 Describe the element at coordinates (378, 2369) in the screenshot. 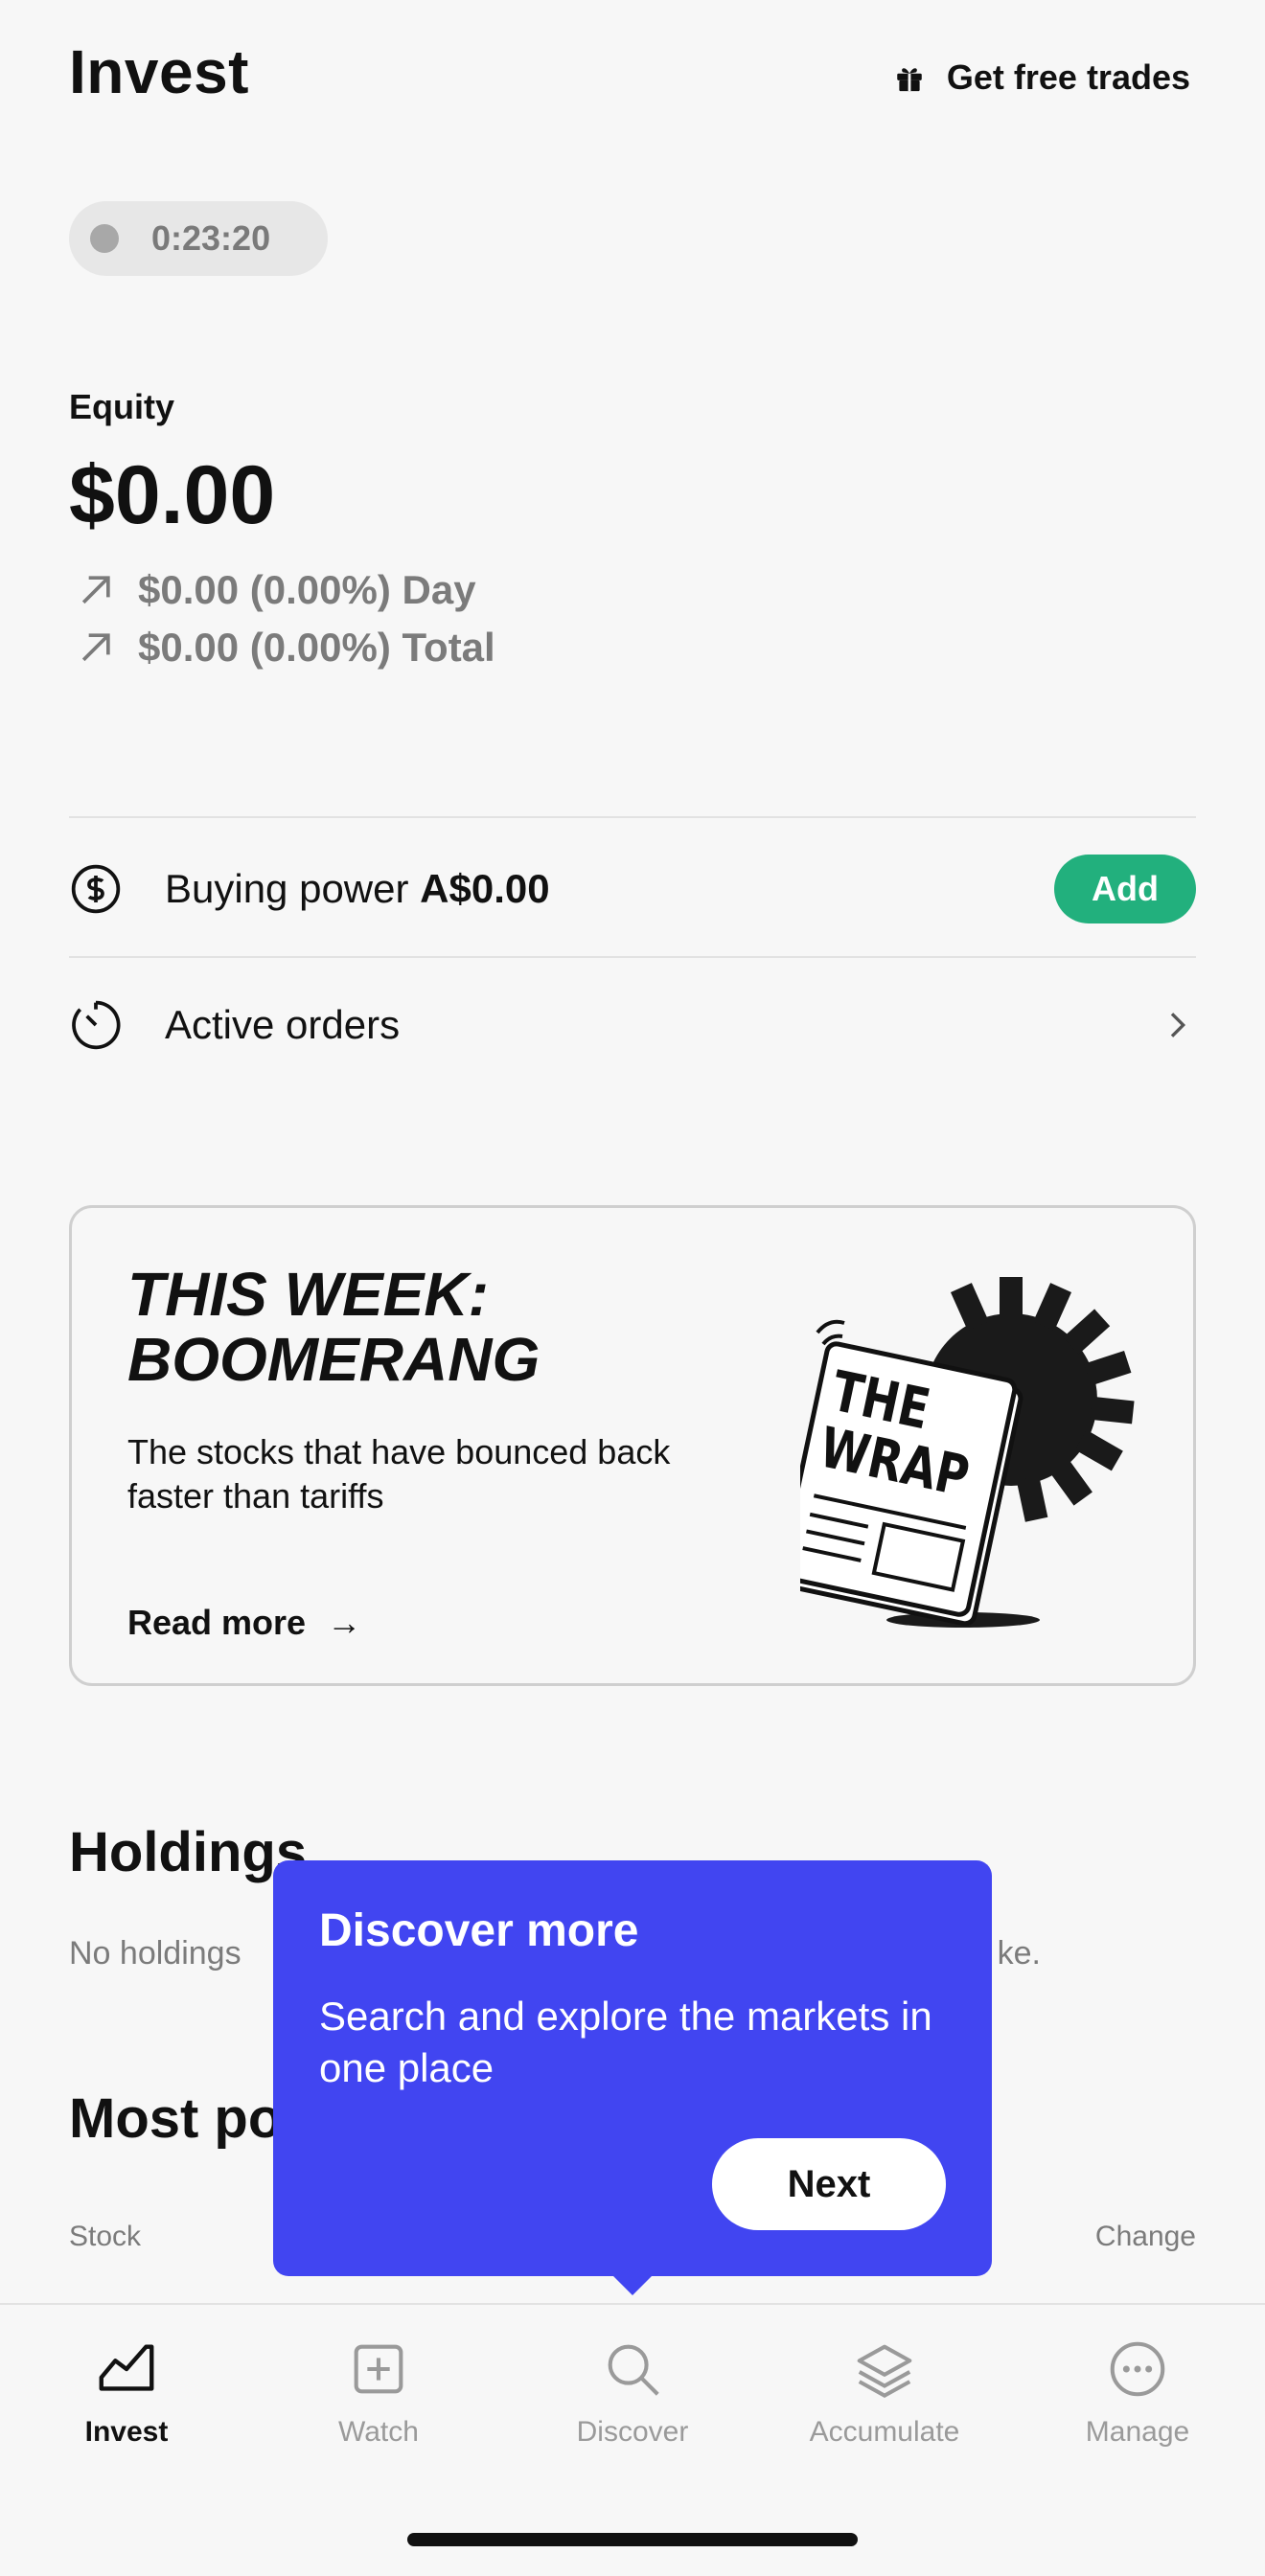

I see `plus-square-icon` at that location.